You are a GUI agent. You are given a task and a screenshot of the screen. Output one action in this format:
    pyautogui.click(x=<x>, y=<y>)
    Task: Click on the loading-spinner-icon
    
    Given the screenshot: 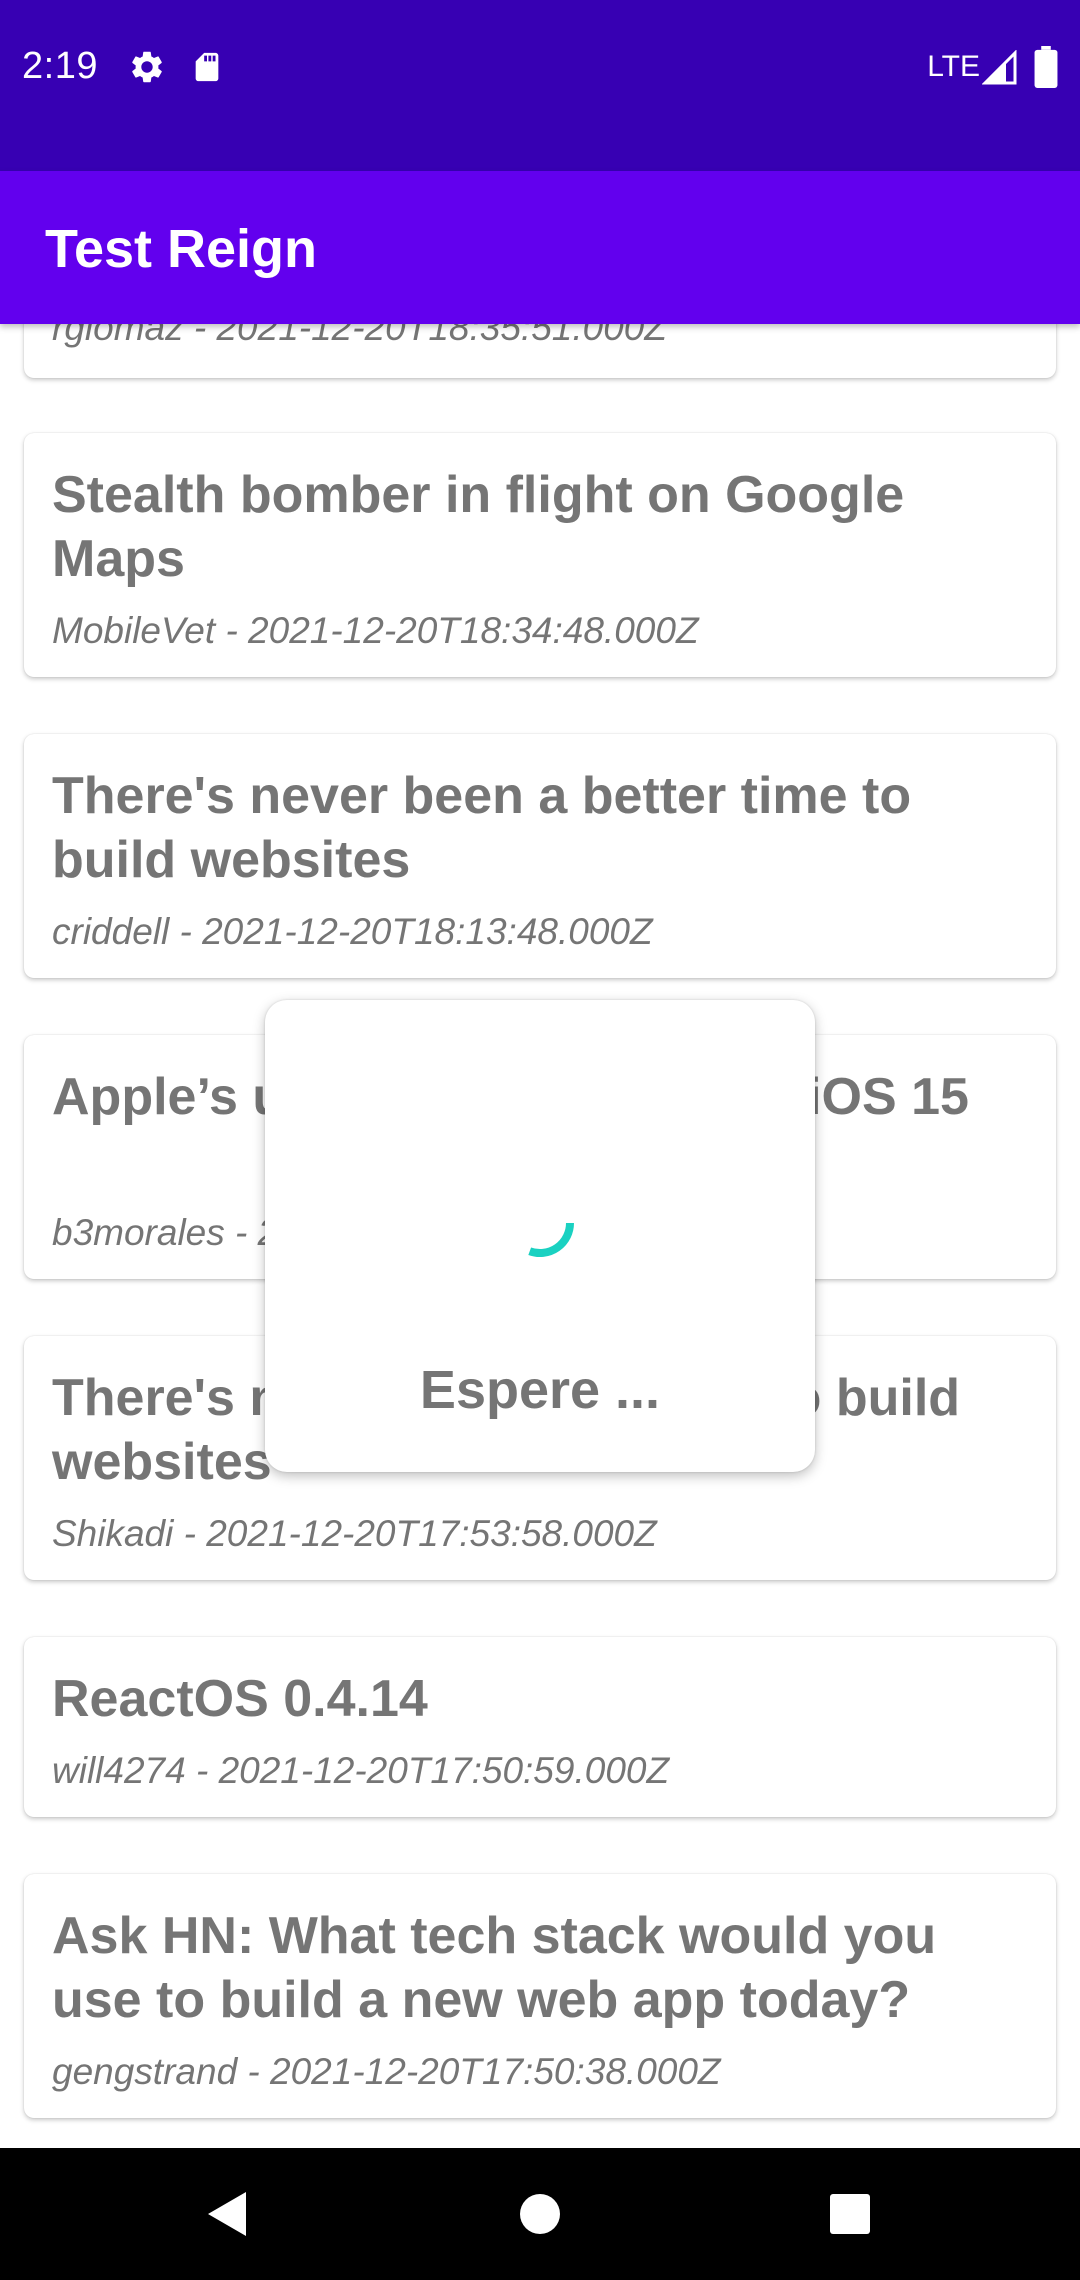 What is the action you would take?
    pyautogui.click(x=551, y=1239)
    